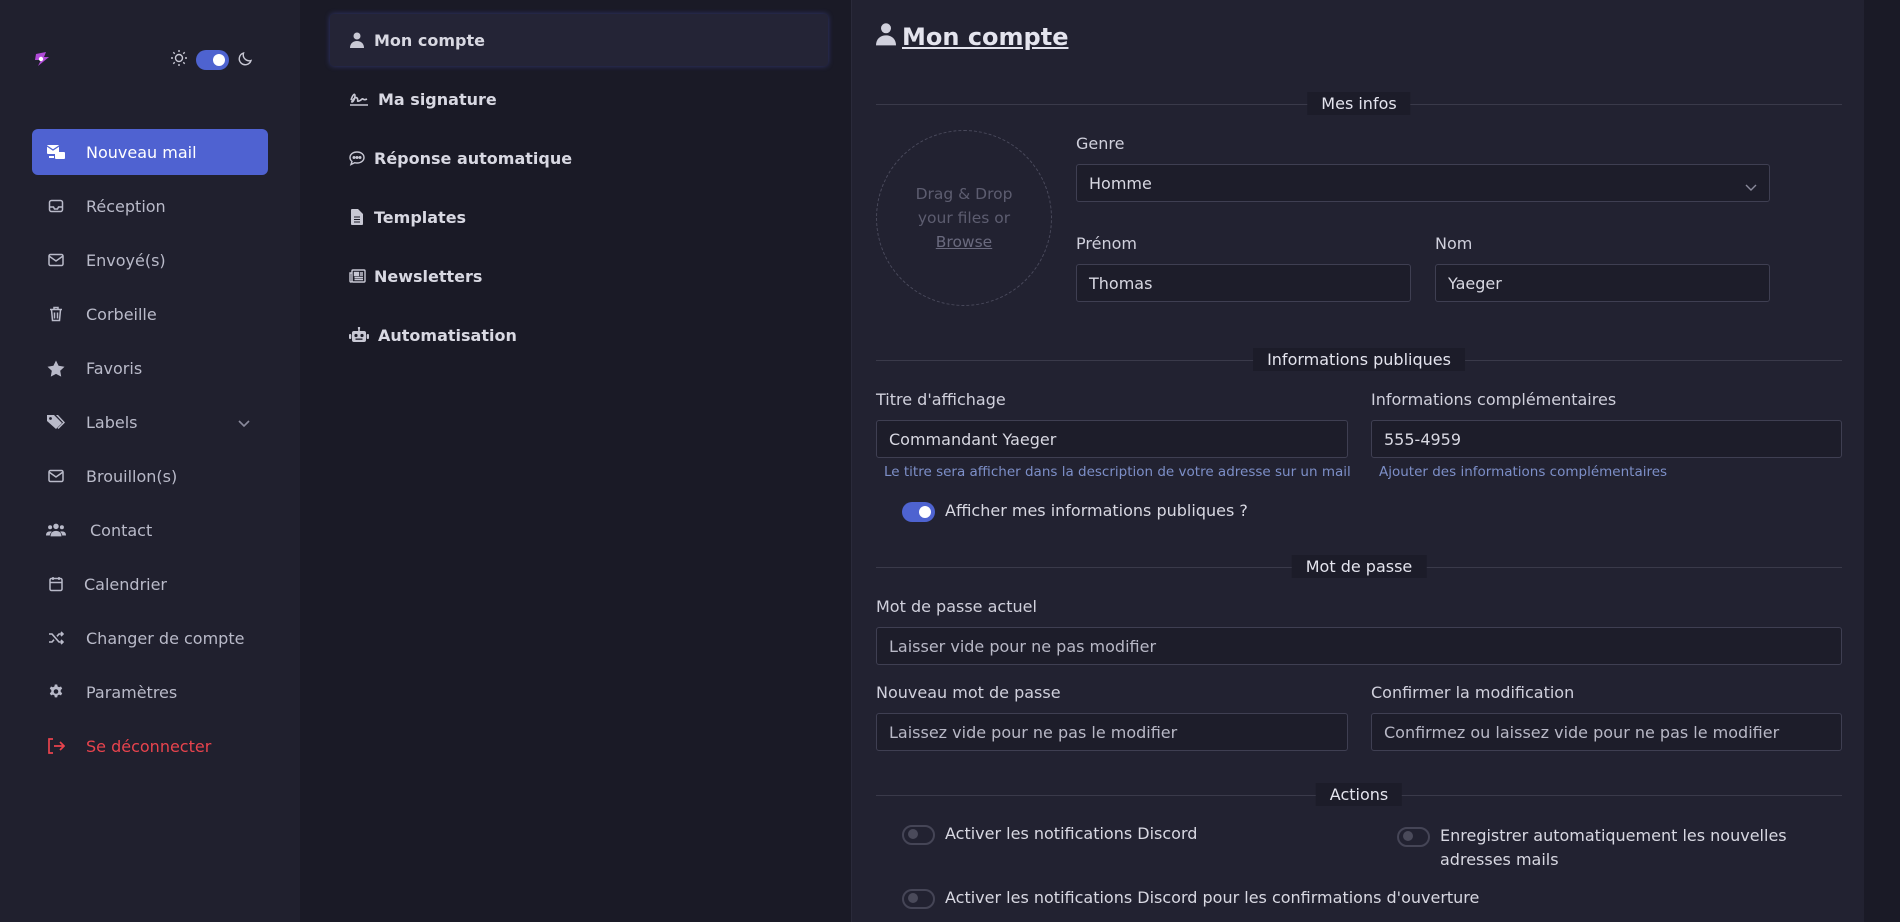 This screenshot has width=1900, height=922. I want to click on public-info-label: Afficher mes informations publiques ?, so click(1096, 510).